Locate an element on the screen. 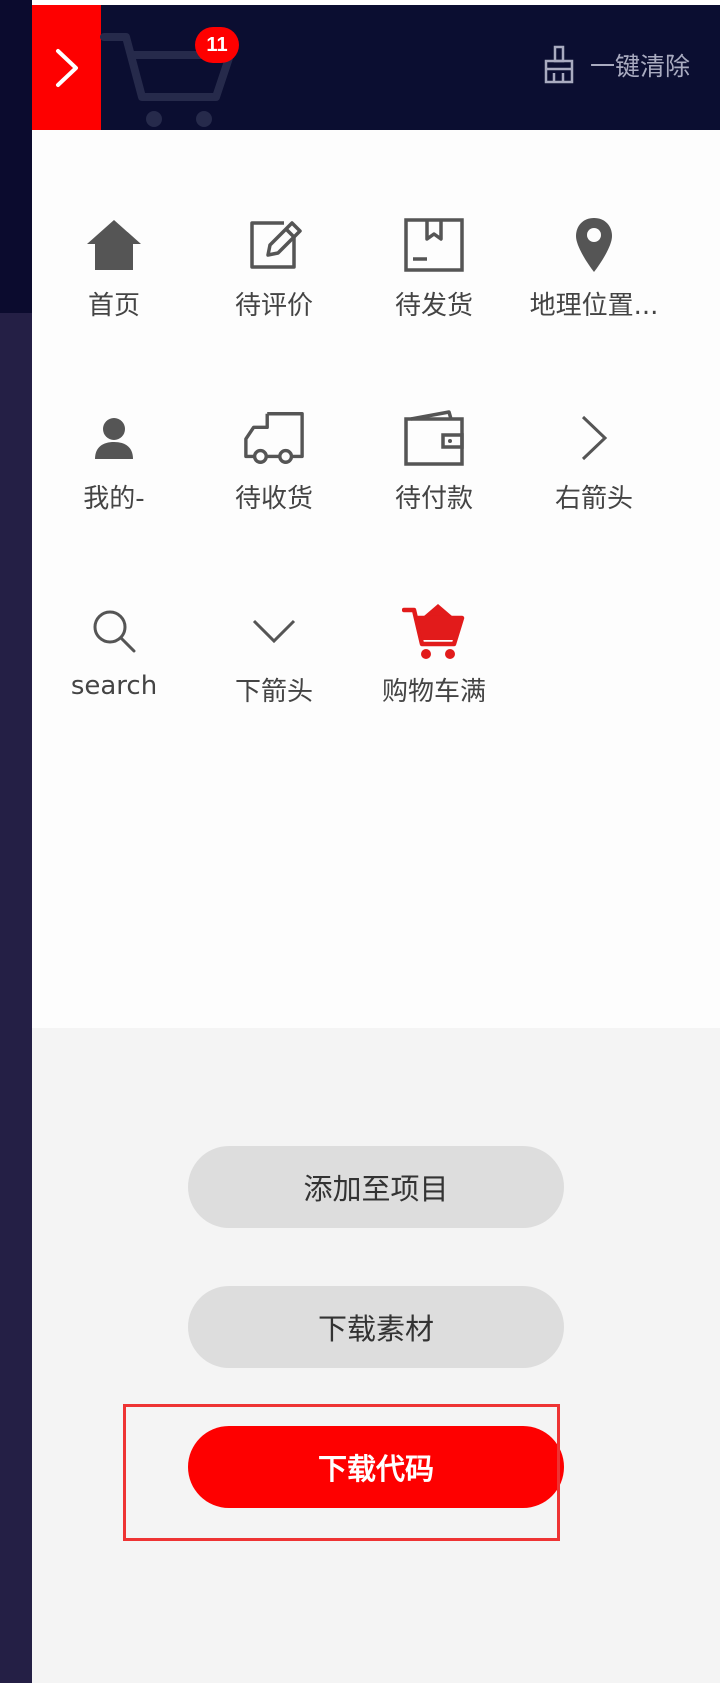  icon-tile-label: 我的- is located at coordinates (114, 499).